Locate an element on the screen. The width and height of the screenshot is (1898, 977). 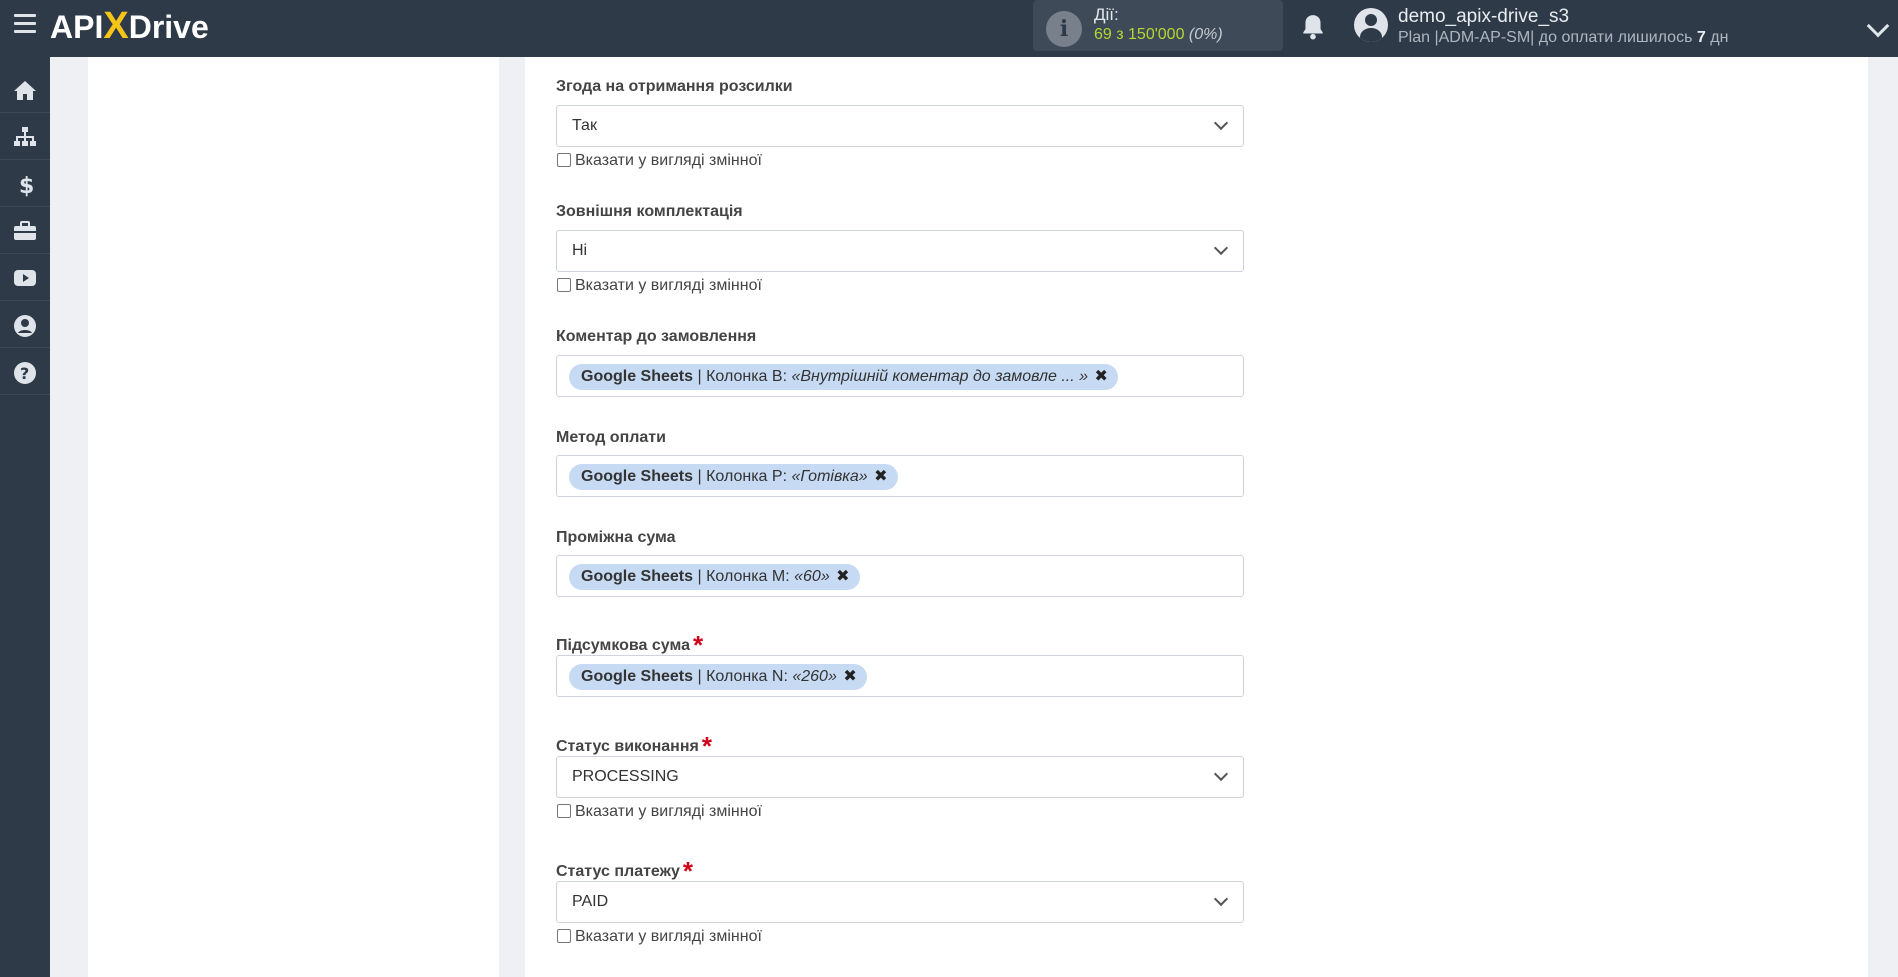
field-label-payment-method: Метод оплати is located at coordinates (611, 437).